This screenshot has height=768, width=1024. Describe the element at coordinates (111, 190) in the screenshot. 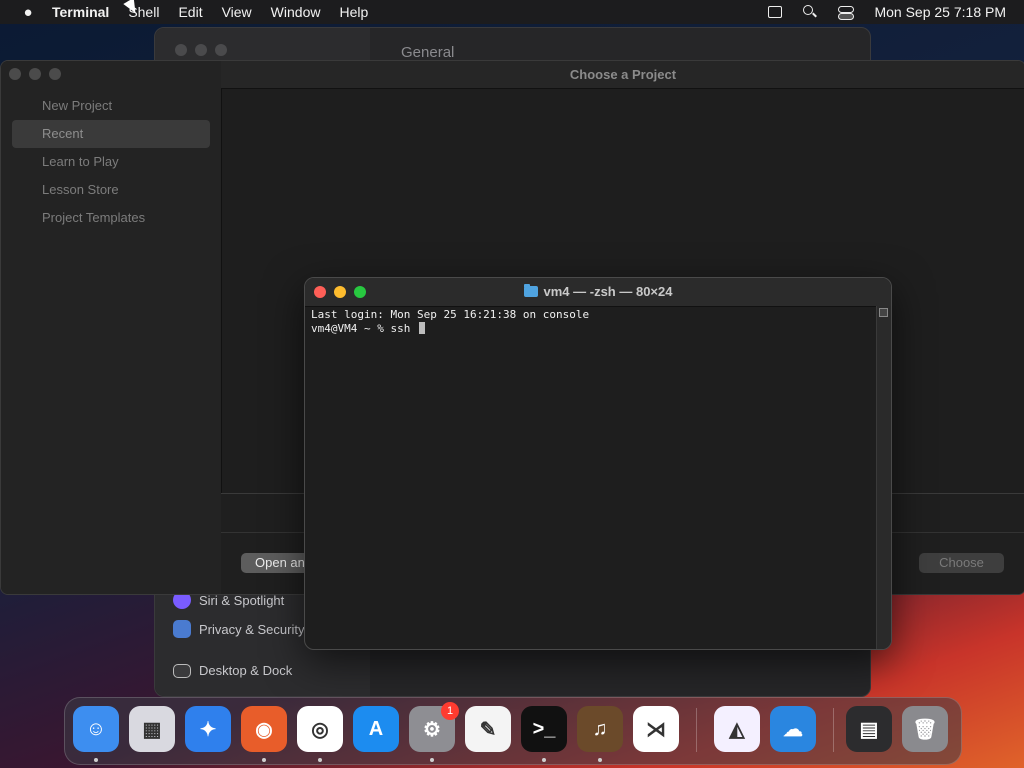

I see `nav-lesson-store: Lesson Store` at that location.